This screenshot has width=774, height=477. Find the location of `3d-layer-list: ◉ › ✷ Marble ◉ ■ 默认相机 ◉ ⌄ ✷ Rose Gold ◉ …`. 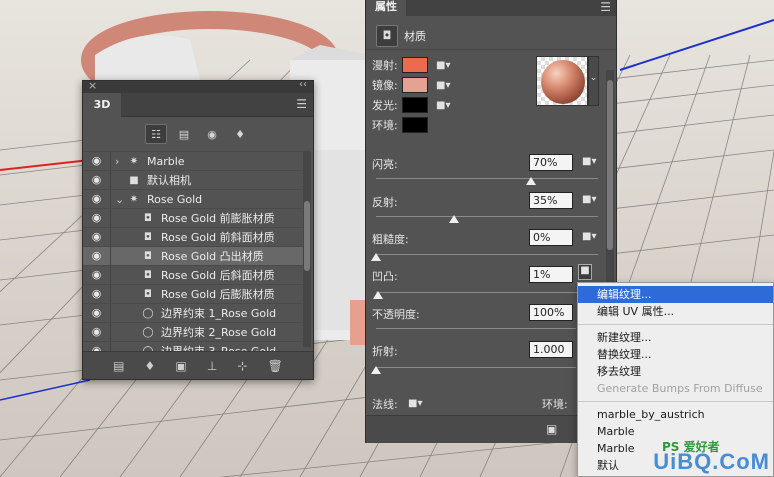

3d-layer-list: ◉ › ✷ Marble ◉ ■ 默认相机 ◉ ⌄ ✷ Rose Gold ◉ … is located at coordinates (194, 255).